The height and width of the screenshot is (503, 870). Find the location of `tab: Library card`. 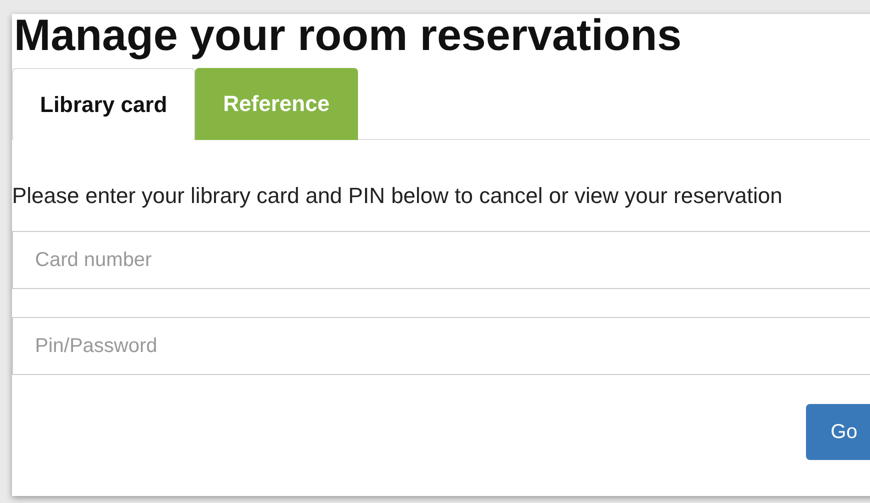

tab: Library card is located at coordinates (104, 104).